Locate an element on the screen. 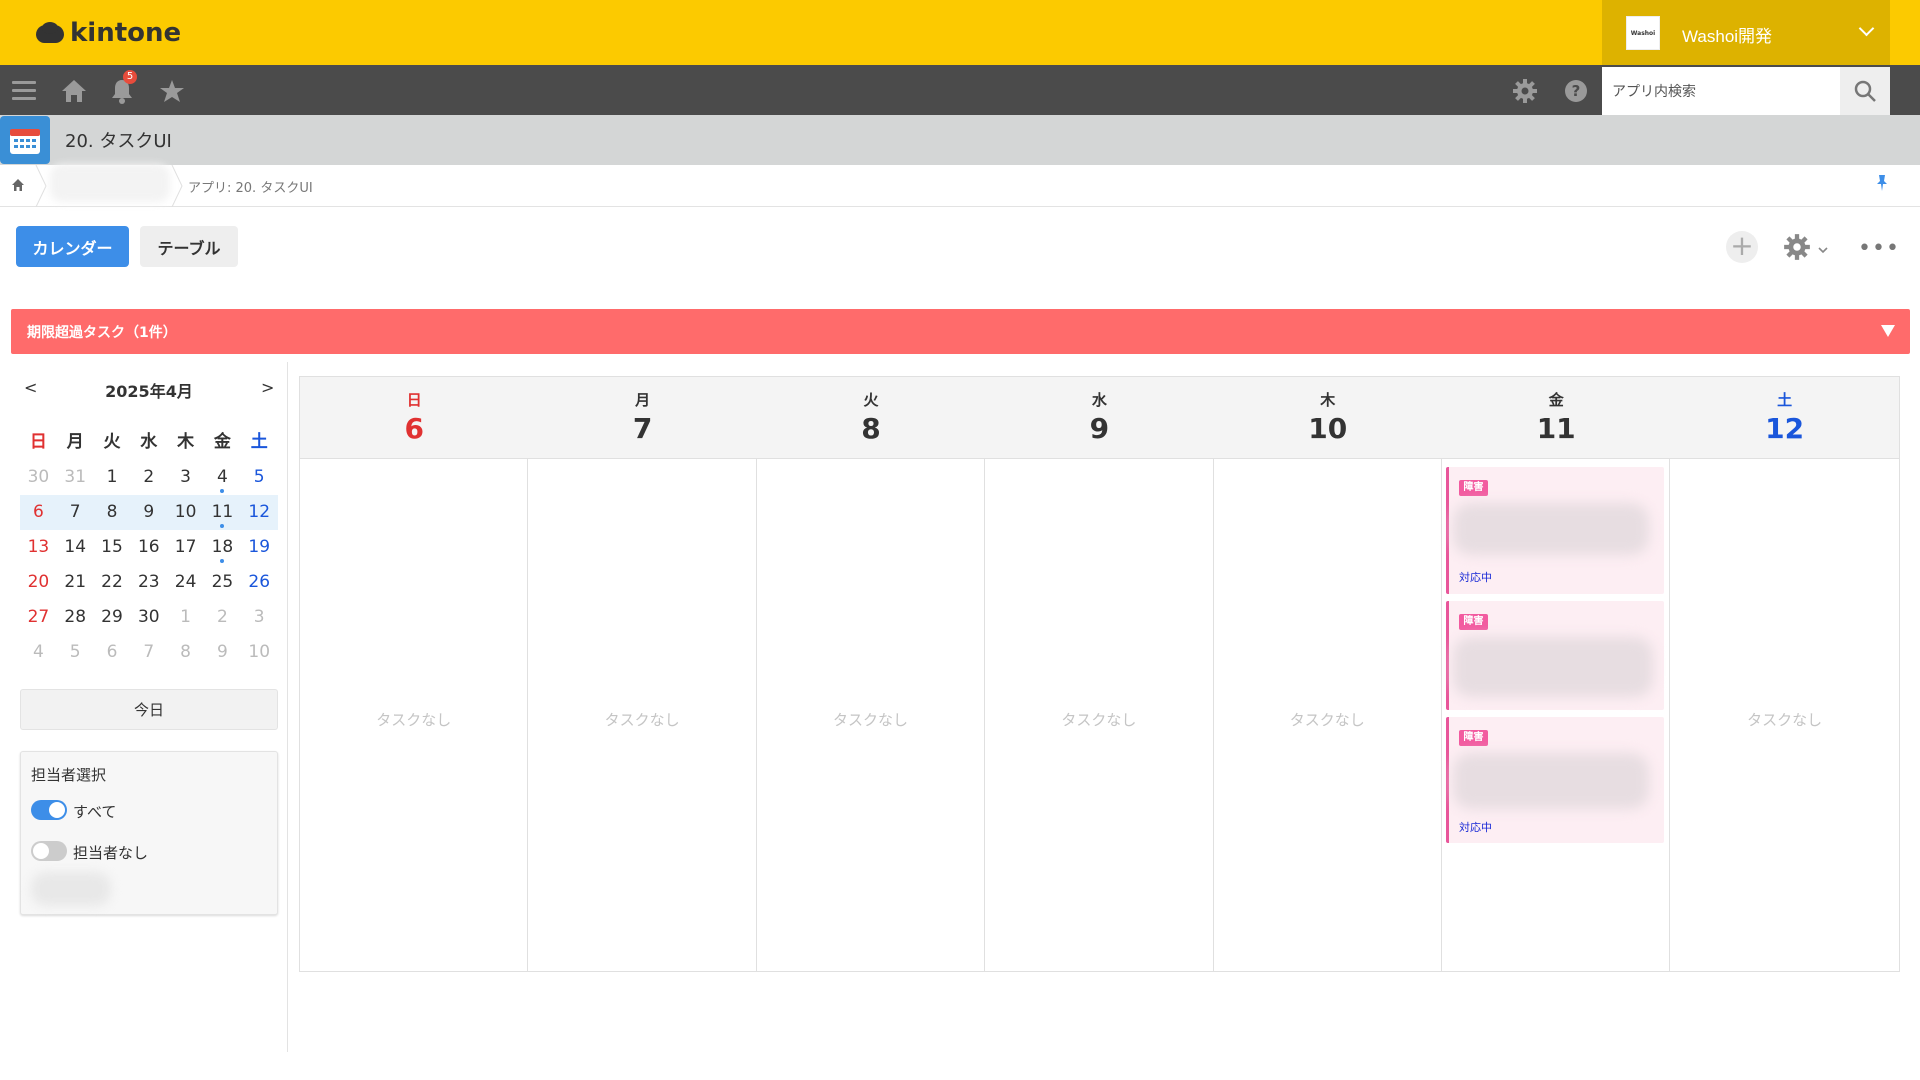 This screenshot has width=1920, height=1080. kintone-logo-icon is located at coordinates (50, 33).